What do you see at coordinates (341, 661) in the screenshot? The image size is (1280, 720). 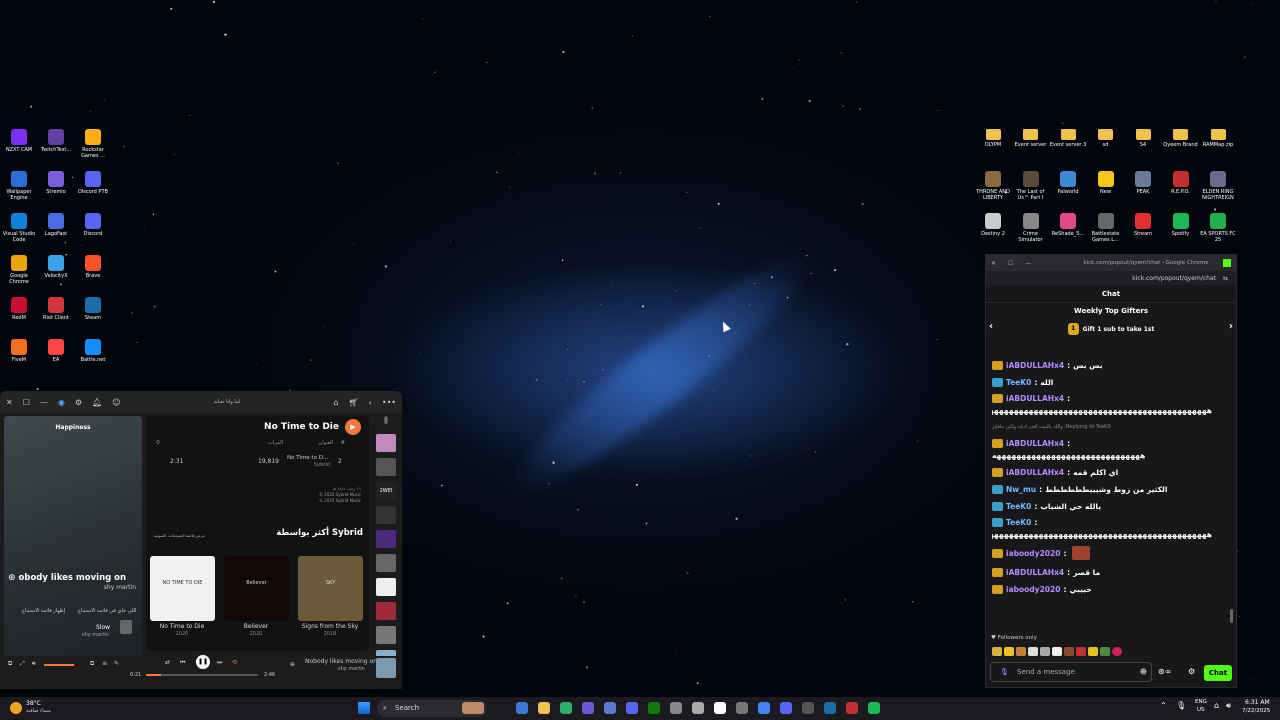 I see `bar-track-title: Nobody likes moving on` at bounding box center [341, 661].